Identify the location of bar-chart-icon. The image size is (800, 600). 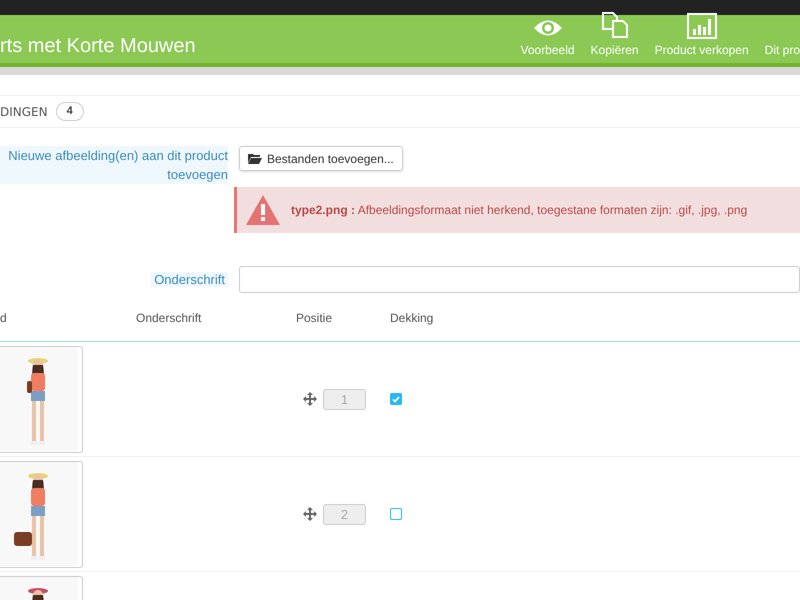
(701, 26).